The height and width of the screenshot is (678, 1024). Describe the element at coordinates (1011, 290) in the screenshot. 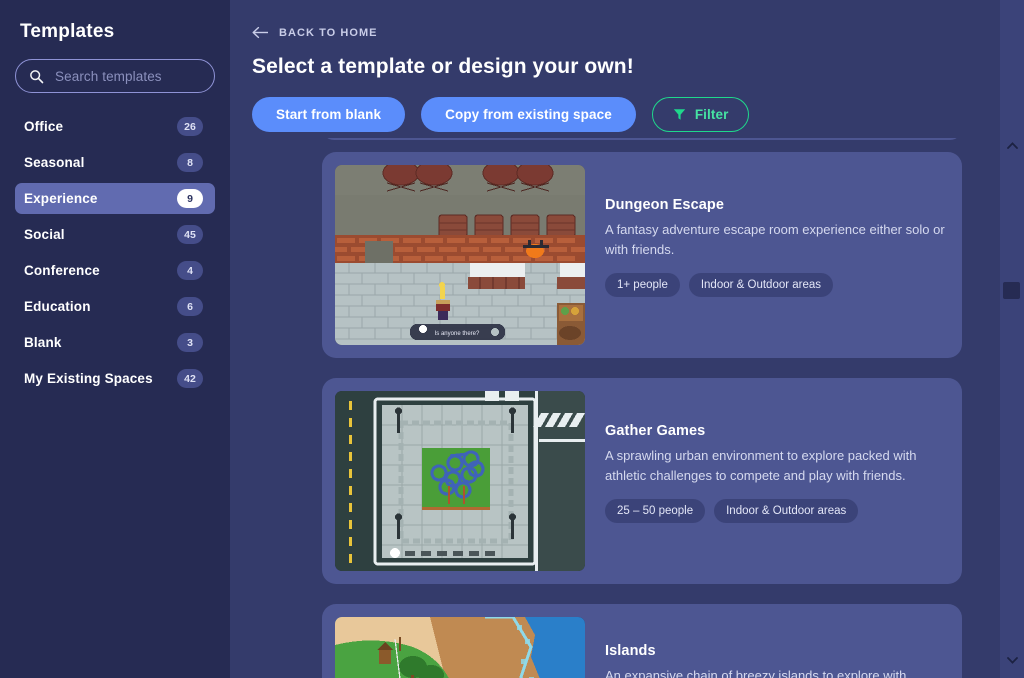

I see `scrollbar-thumb` at that location.